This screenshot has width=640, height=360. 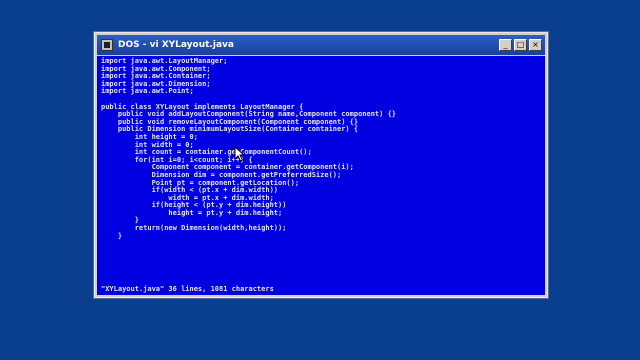 I want to click on title-bar: DOS - vi XYLayout.java _ □ ×, so click(x=321, y=45).